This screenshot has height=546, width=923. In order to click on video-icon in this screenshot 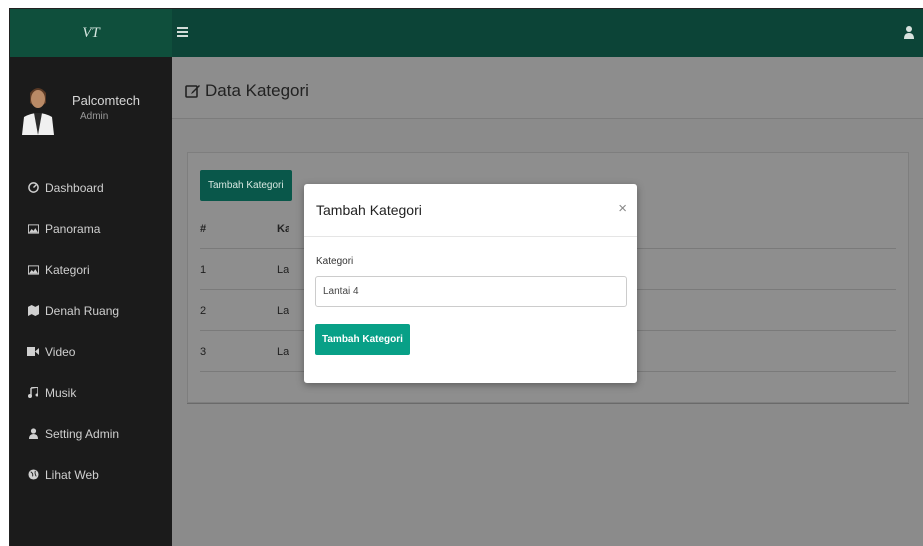, I will do `click(33, 352)`.